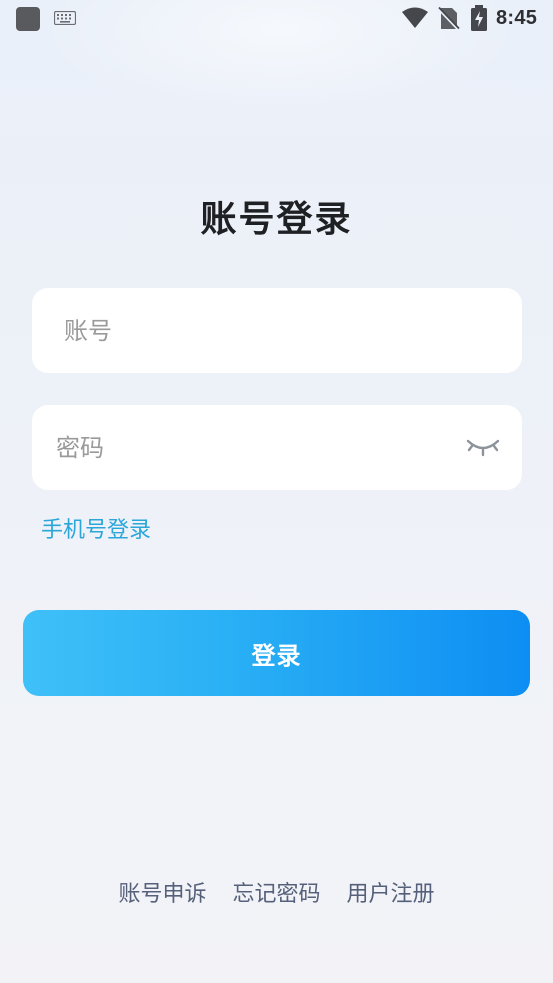 The width and height of the screenshot is (553, 983). What do you see at coordinates (483, 447) in the screenshot?
I see `eye-closed-icon` at bounding box center [483, 447].